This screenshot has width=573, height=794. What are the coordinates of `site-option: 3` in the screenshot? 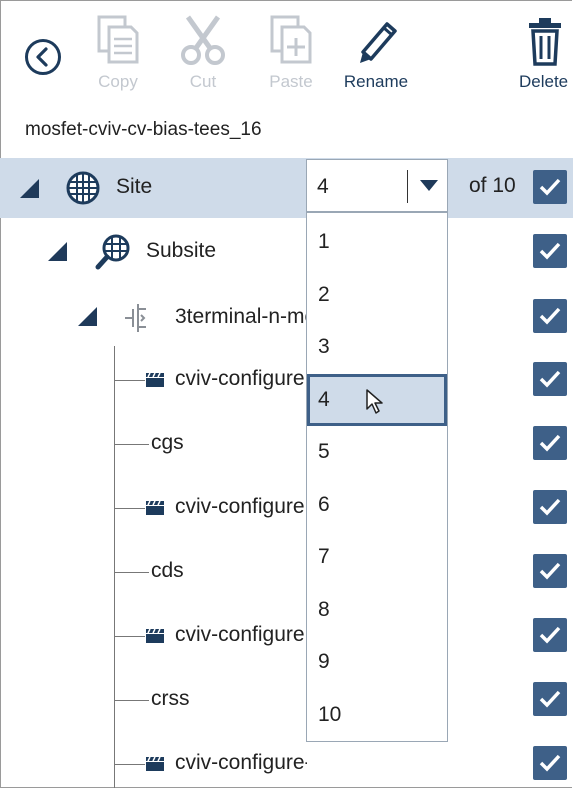 It's located at (377, 347).